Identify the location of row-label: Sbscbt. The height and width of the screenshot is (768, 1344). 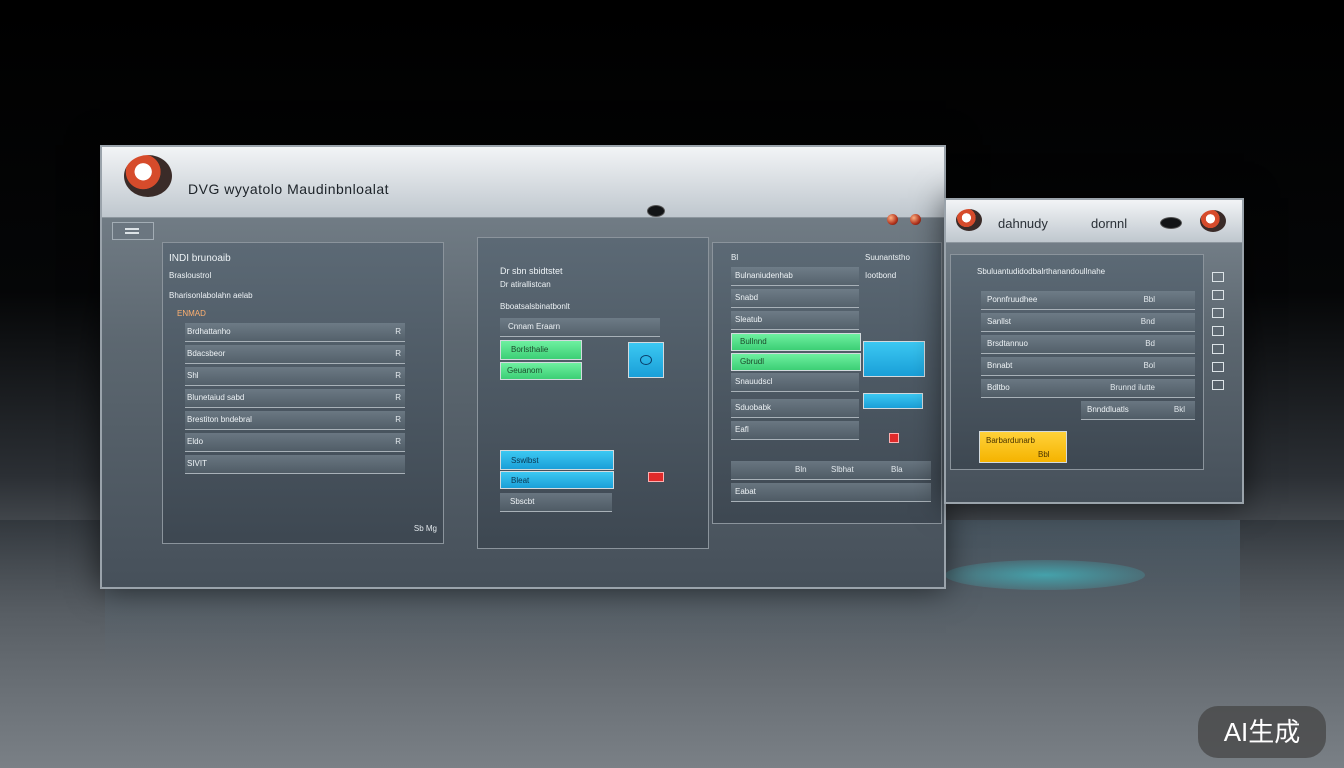
(522, 501).